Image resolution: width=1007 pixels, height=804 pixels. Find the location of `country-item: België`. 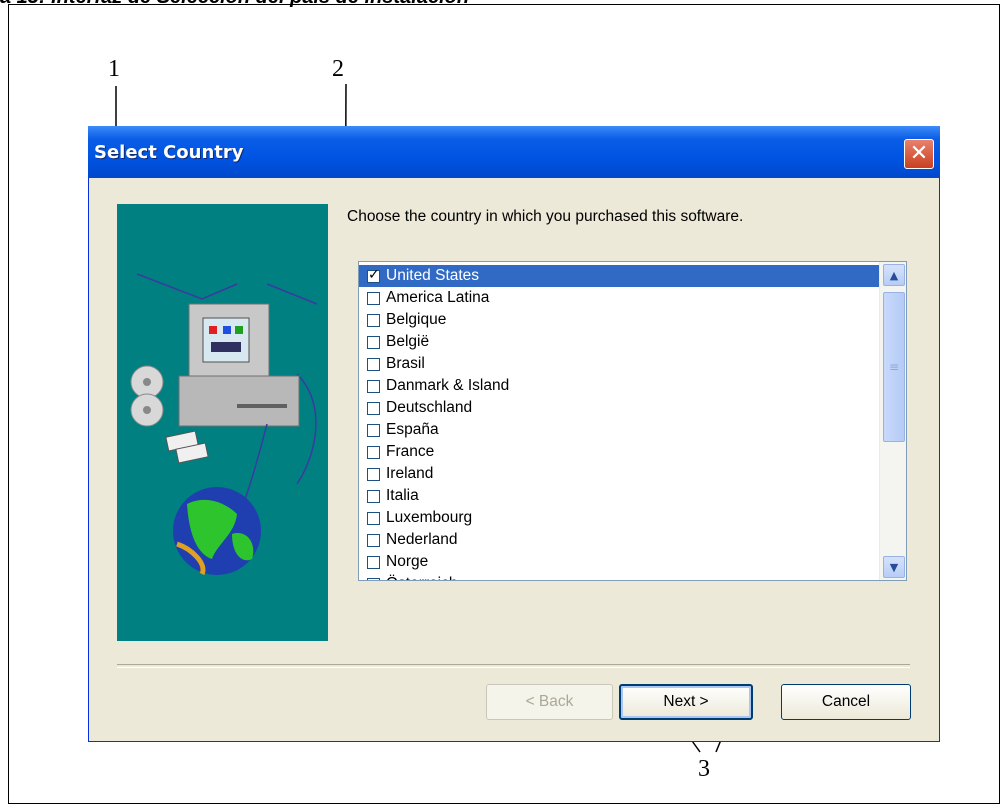

country-item: België is located at coordinates (619, 342).